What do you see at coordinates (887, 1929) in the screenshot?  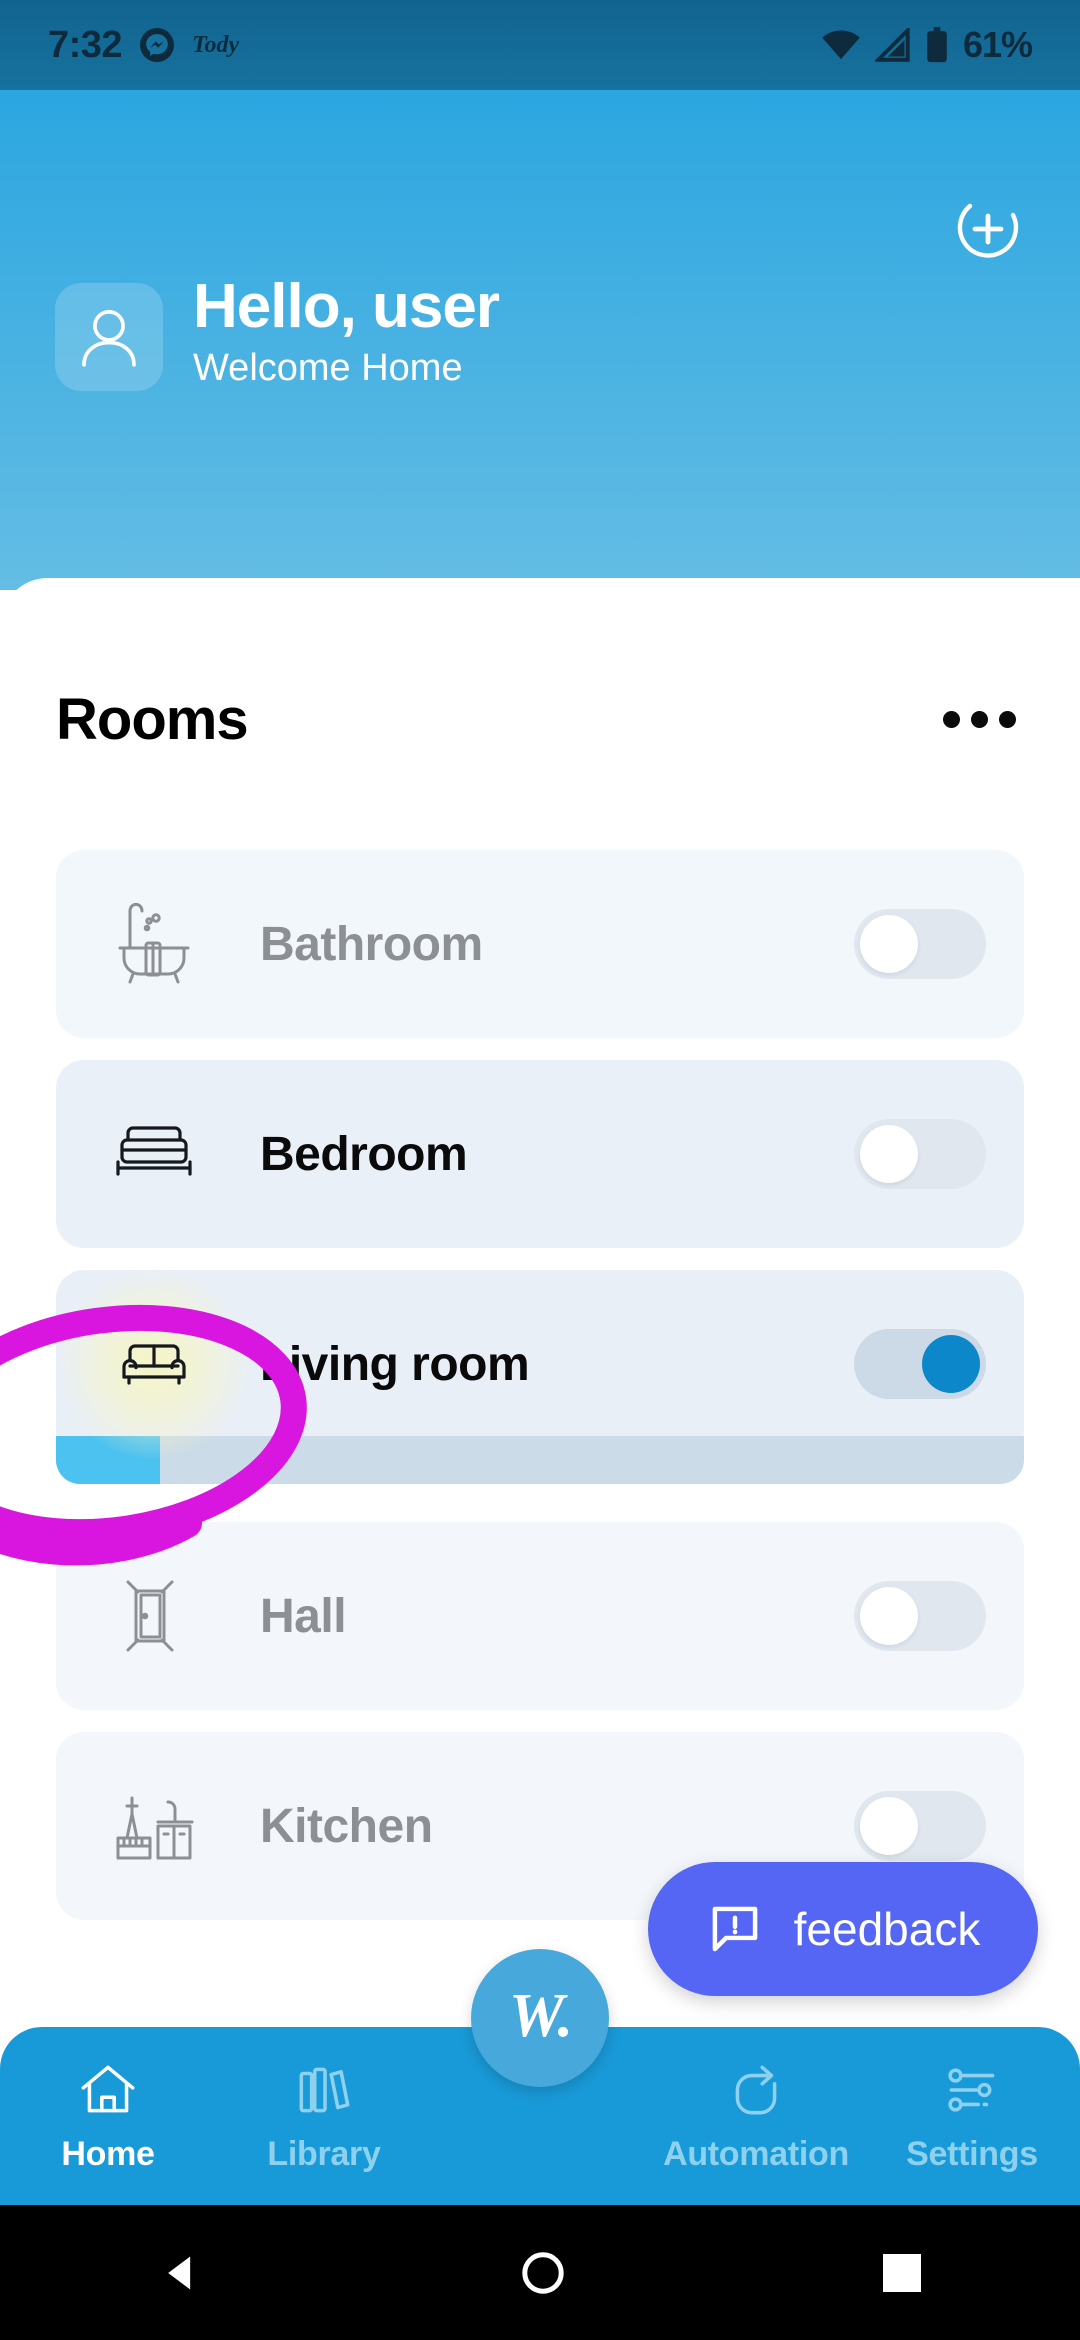 I see `feedback-label: feedback` at bounding box center [887, 1929].